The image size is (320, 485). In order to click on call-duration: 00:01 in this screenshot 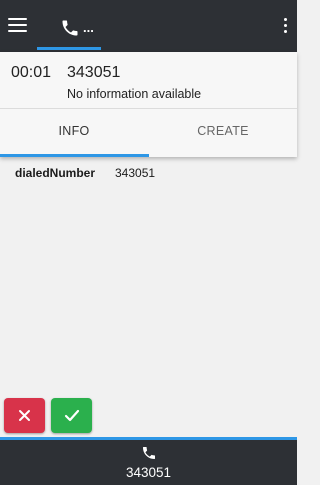, I will do `click(31, 72)`.